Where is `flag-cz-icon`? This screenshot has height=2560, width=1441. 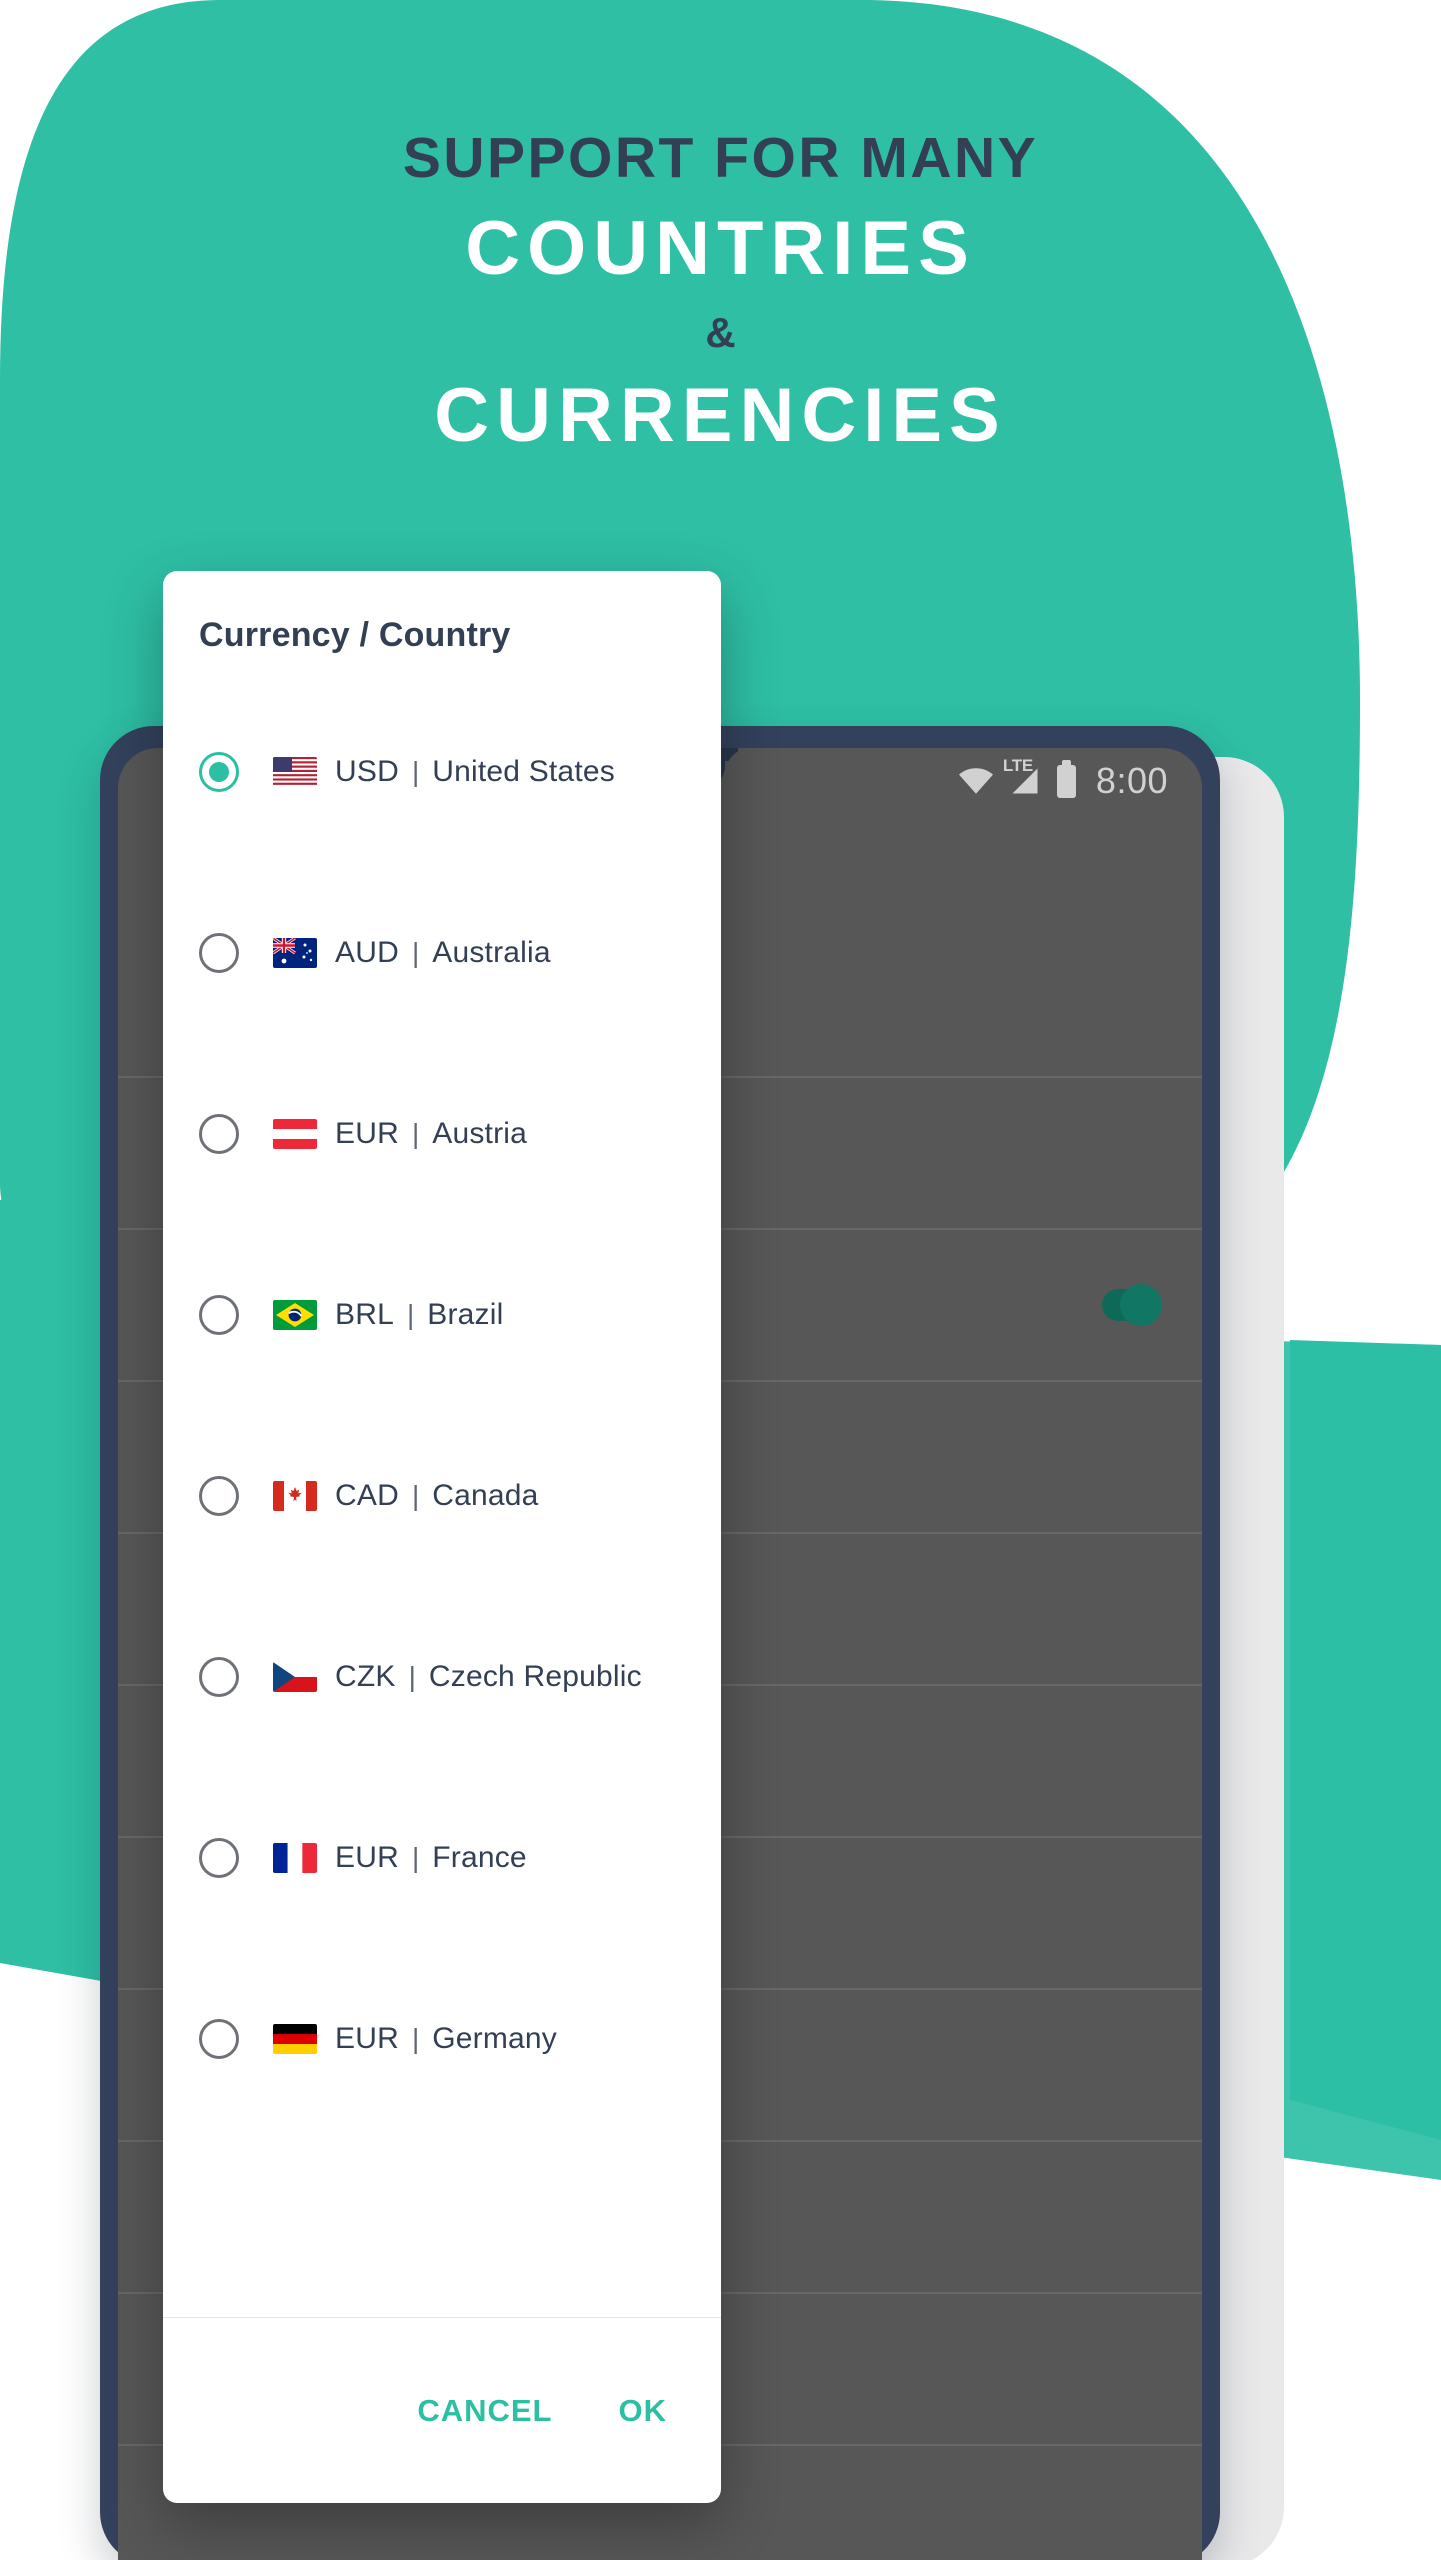
flag-cz-icon is located at coordinates (295, 1676).